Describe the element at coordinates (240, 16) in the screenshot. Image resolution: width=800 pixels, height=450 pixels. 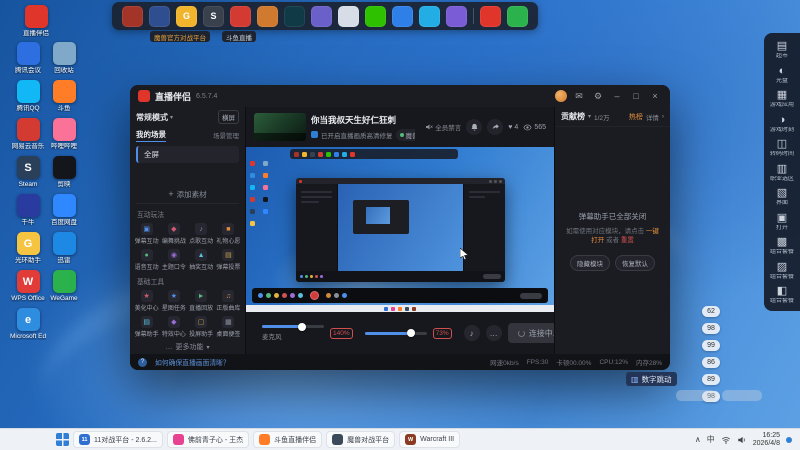
I see `dock-icon-netease-music` at that location.